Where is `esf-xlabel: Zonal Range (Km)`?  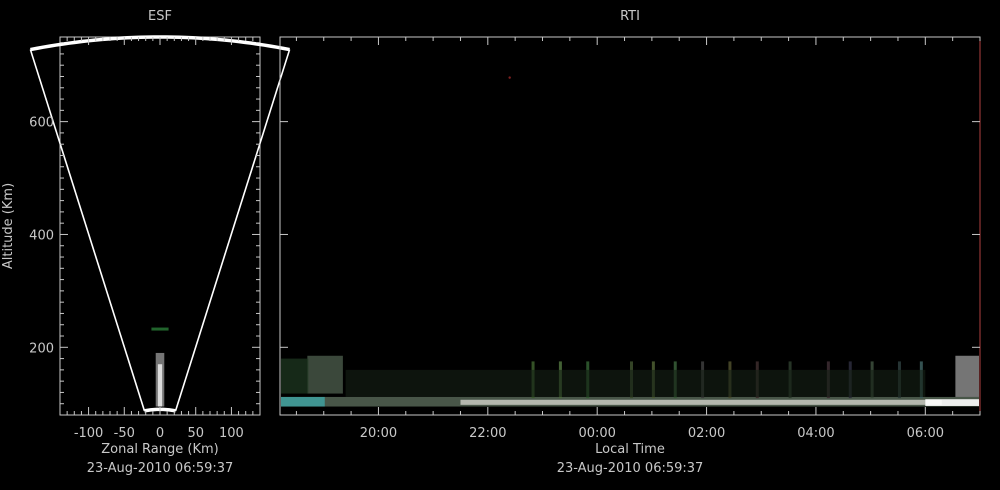 esf-xlabel: Zonal Range (Km) is located at coordinates (159, 449).